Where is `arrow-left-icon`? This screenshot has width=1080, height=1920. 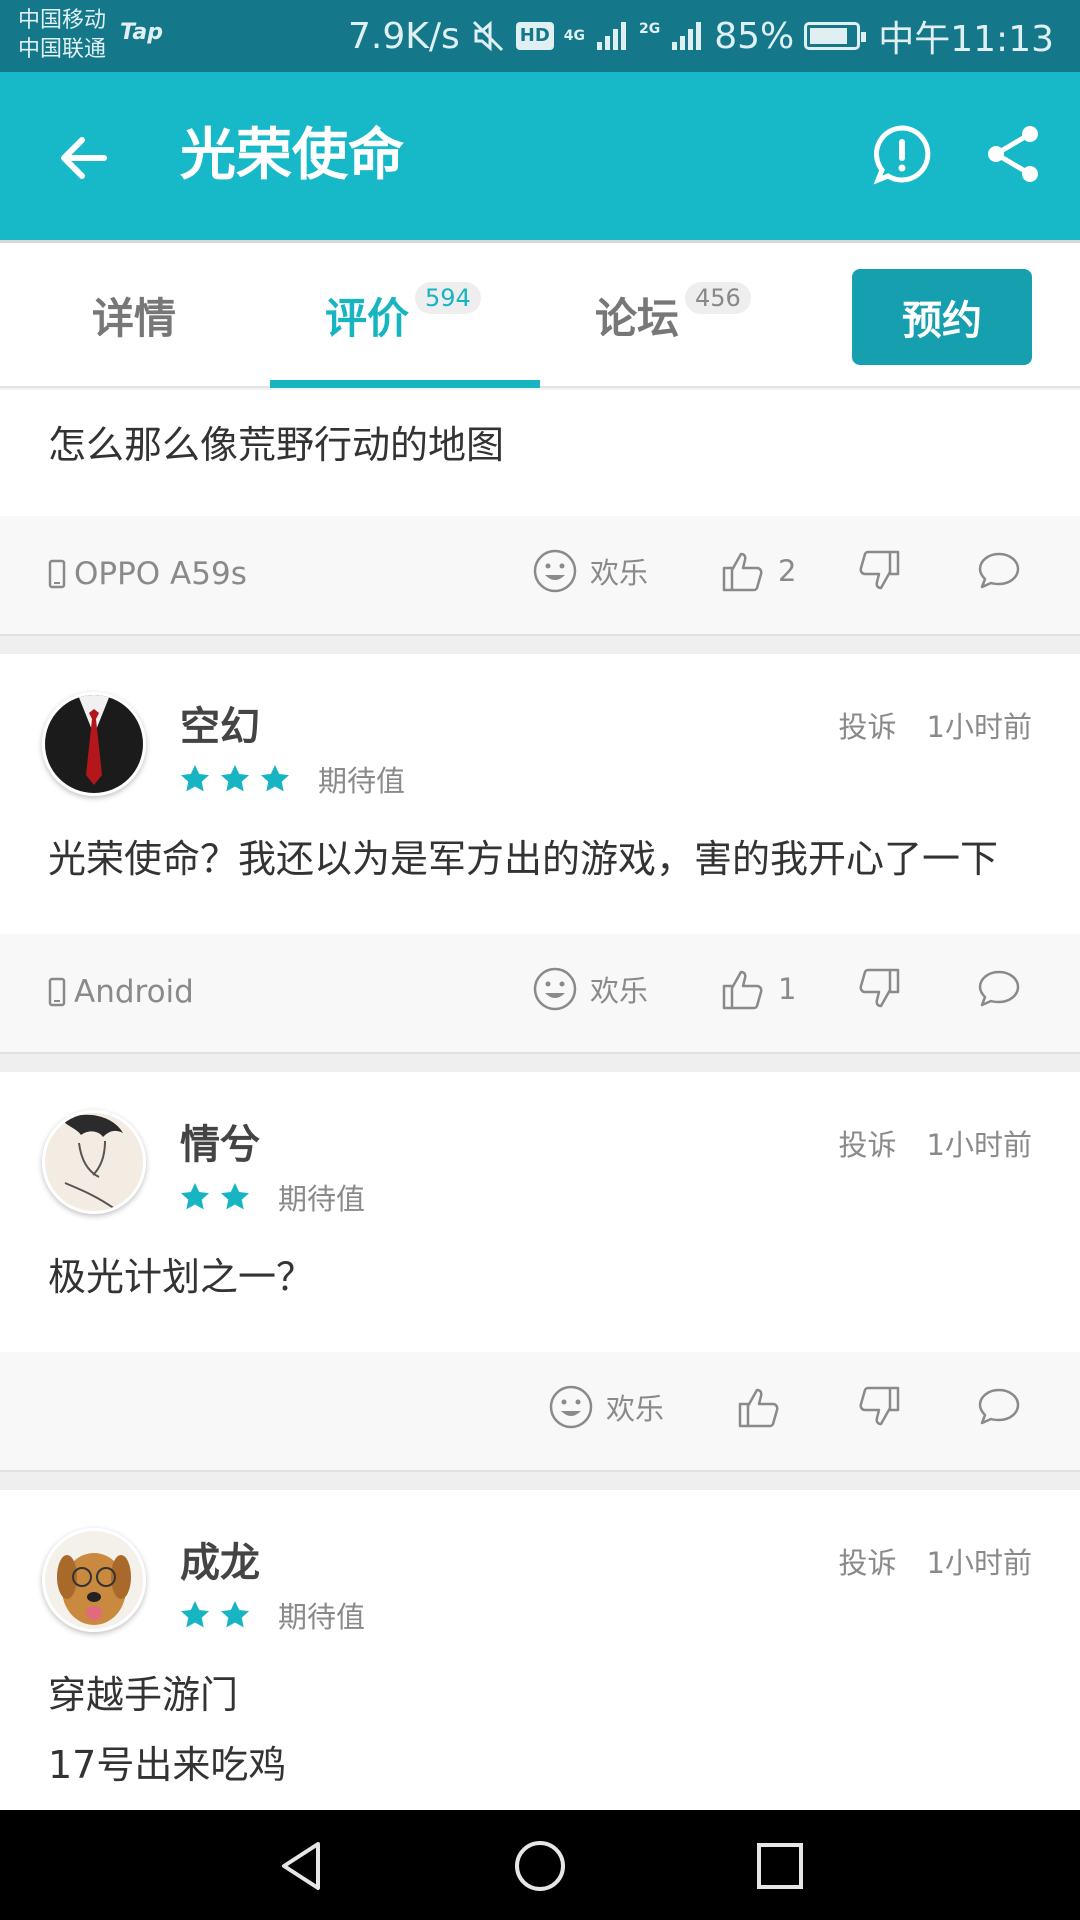
arrow-left-icon is located at coordinates (84, 158).